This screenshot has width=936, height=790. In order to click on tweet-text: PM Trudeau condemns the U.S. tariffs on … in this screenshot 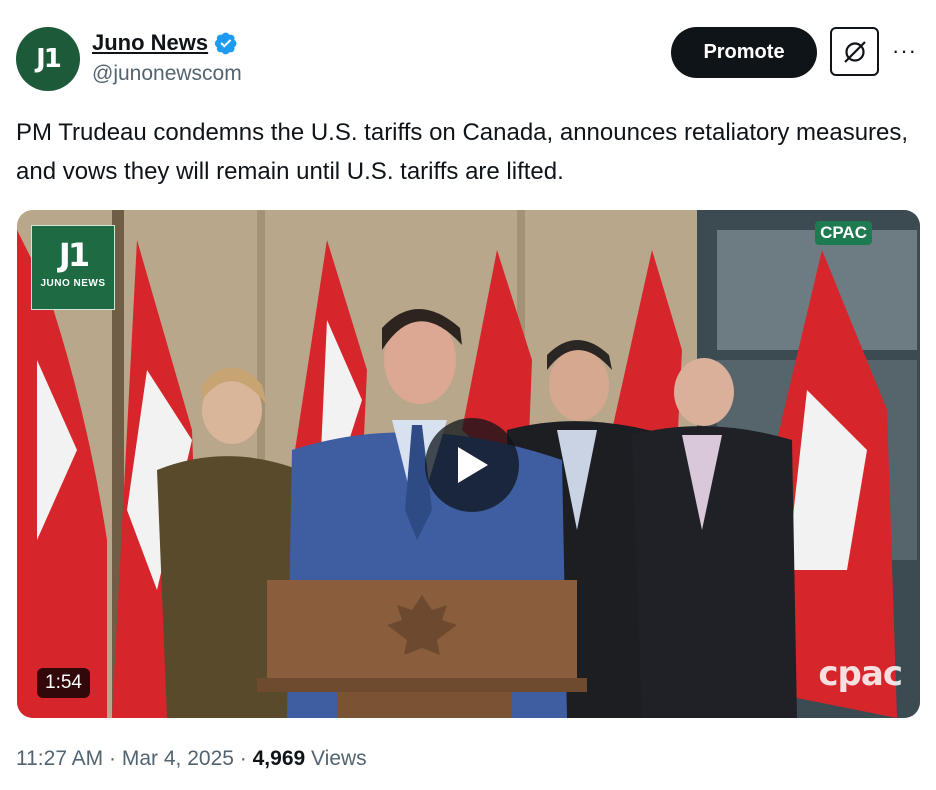, I will do `click(462, 152)`.